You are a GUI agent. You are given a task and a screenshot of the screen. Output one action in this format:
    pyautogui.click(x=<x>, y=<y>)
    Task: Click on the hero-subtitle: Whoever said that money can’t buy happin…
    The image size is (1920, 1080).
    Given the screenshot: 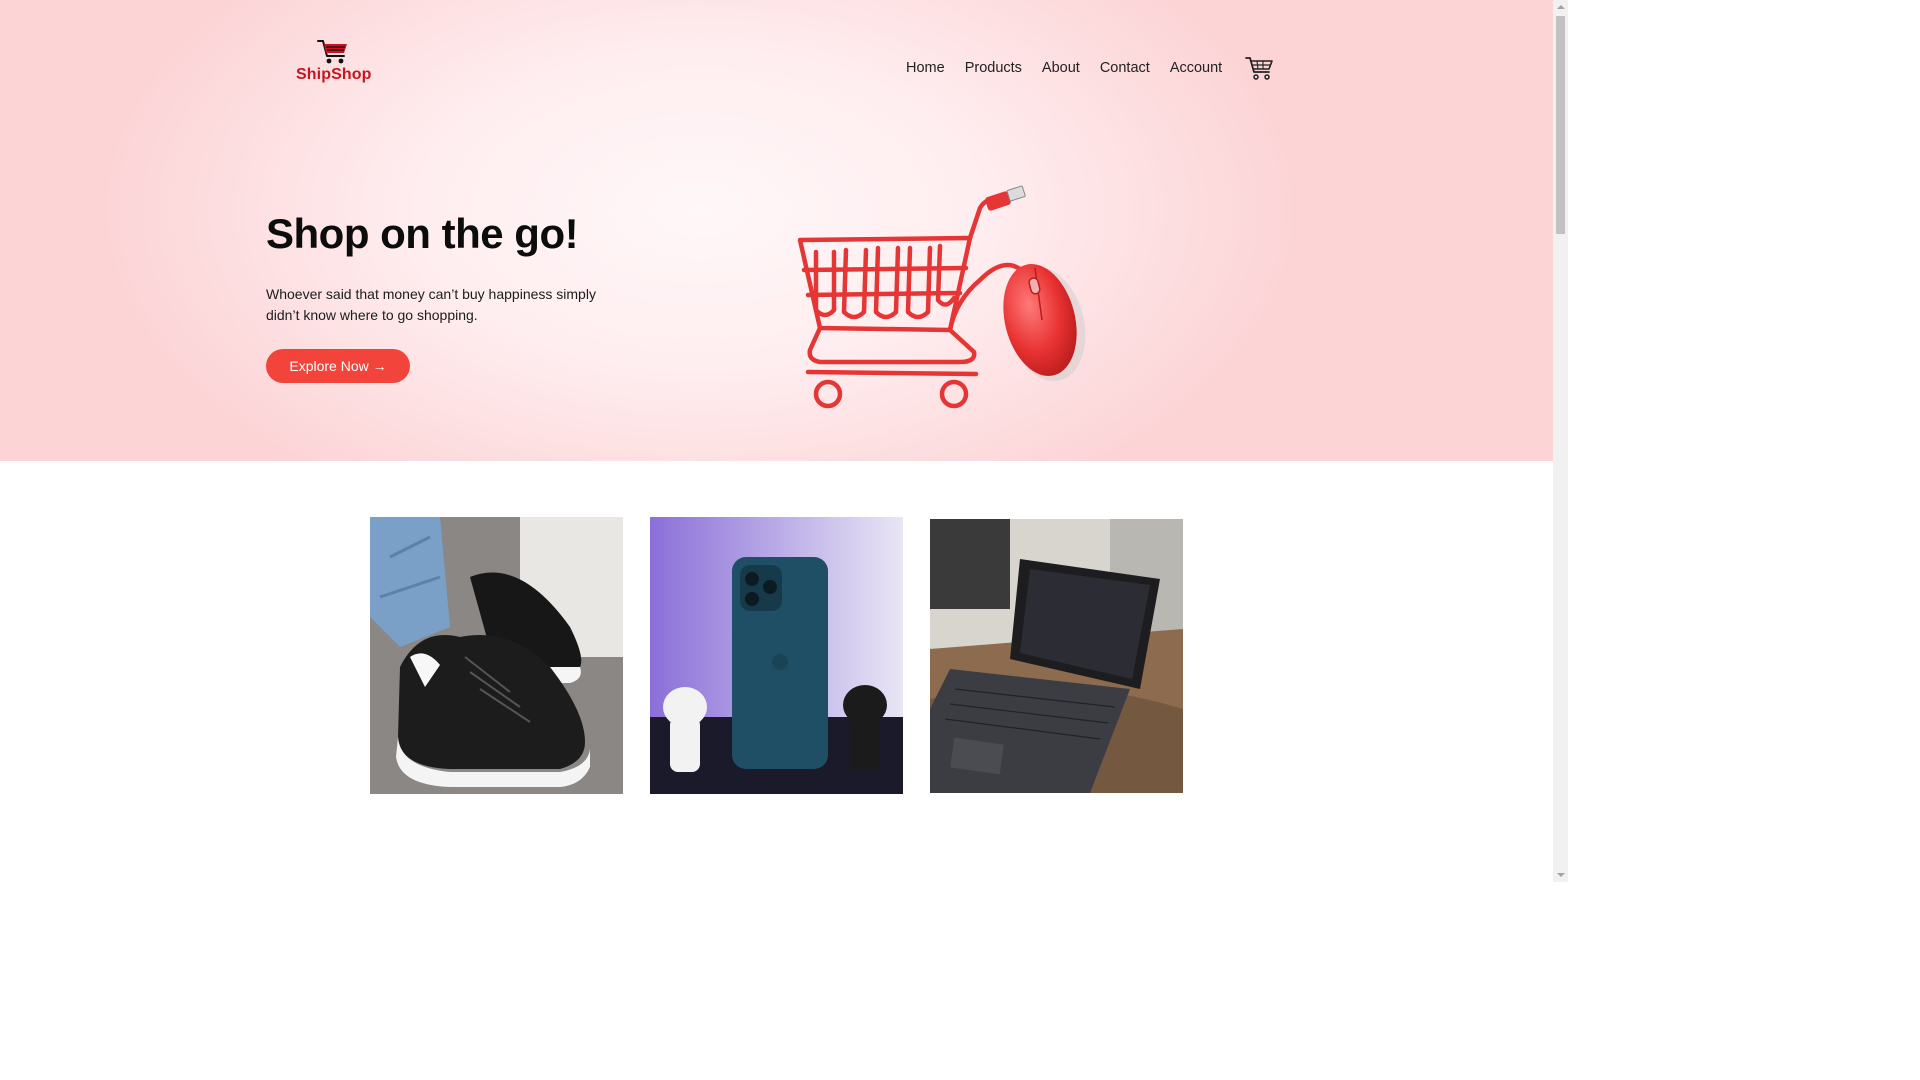 What is the action you would take?
    pyautogui.click(x=431, y=304)
    